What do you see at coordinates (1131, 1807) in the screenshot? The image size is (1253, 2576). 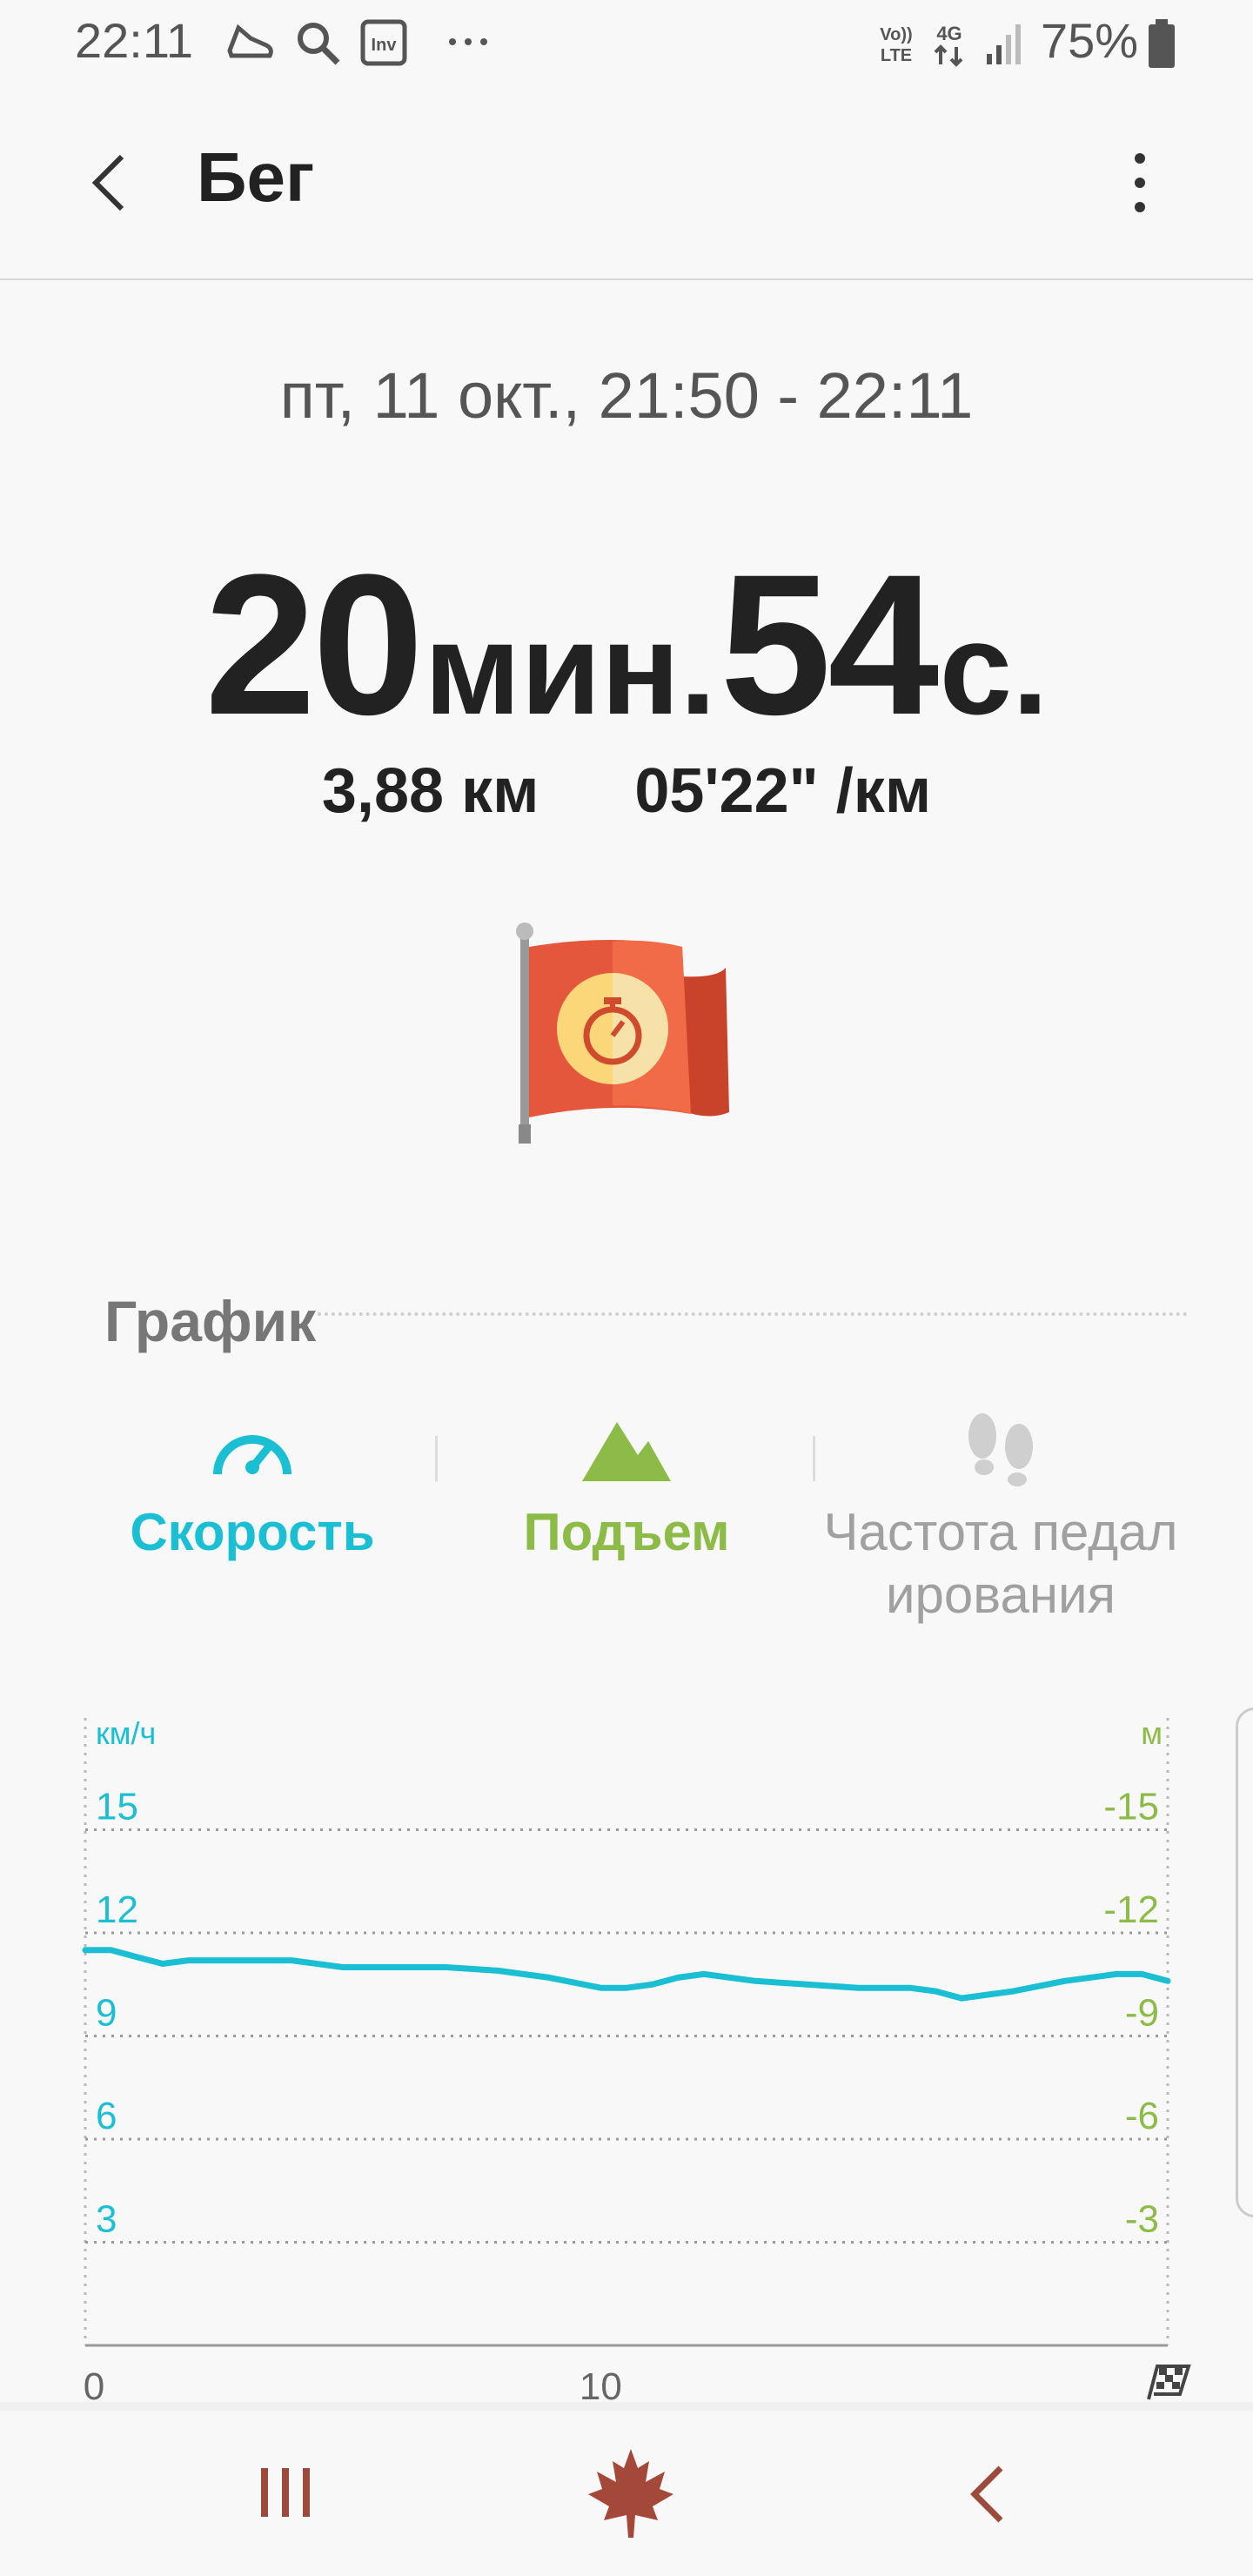 I see `right-tick-label: -15` at bounding box center [1131, 1807].